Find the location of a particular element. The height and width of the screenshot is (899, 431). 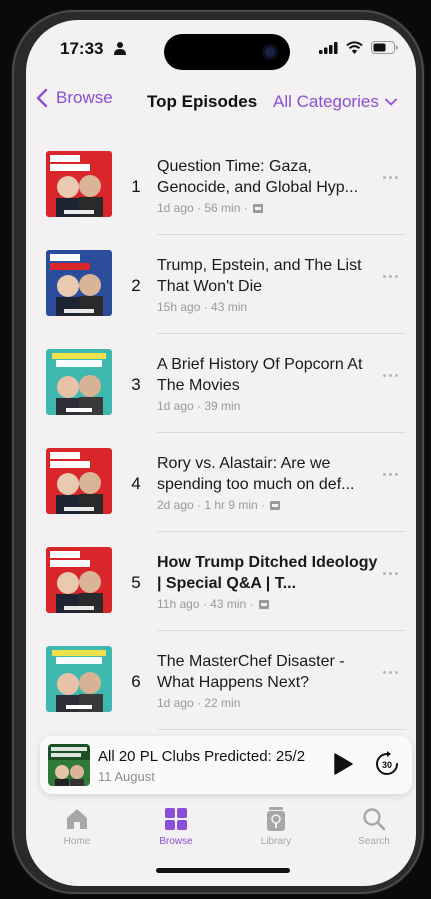

episode-meta-text: 2d ago · 1 hr 9 min · is located at coordinates (211, 505).